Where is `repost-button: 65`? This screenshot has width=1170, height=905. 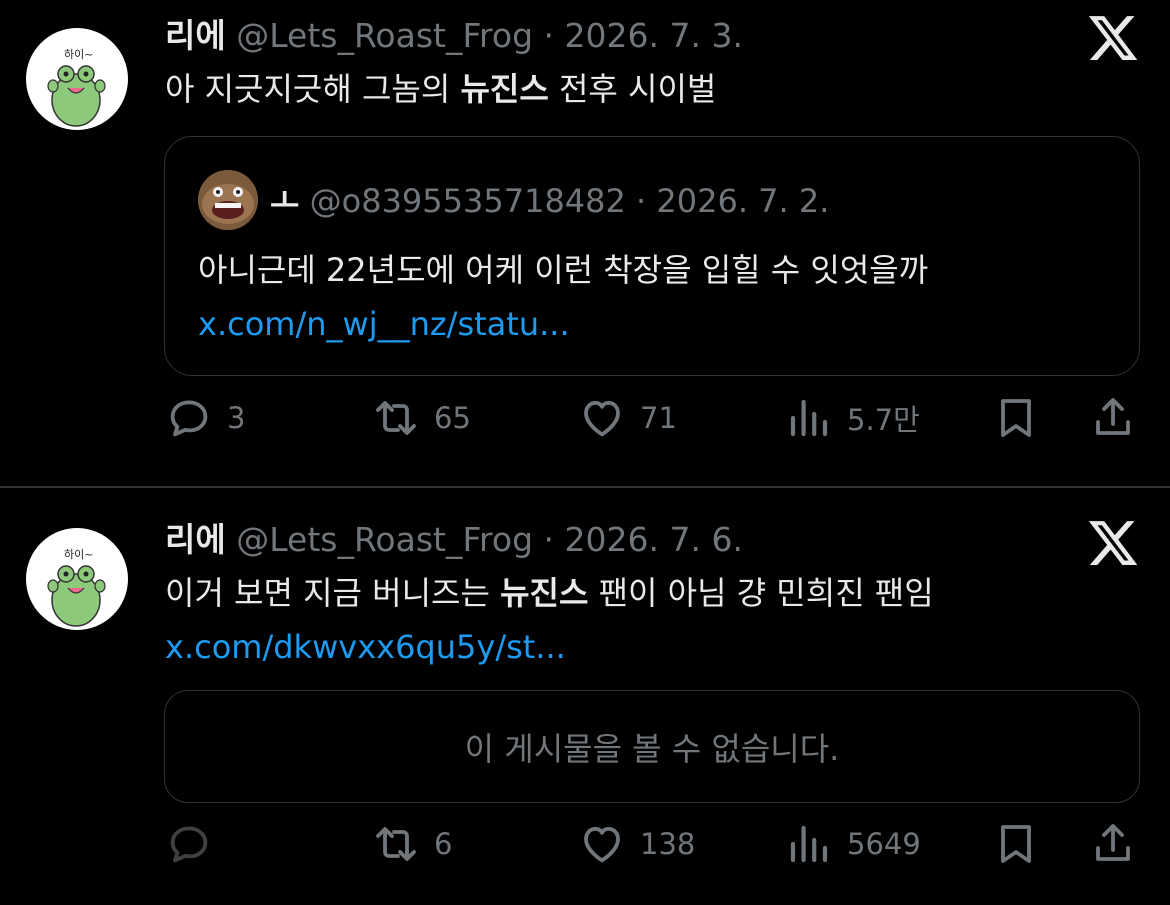
repost-button: 65 is located at coordinates (421, 418).